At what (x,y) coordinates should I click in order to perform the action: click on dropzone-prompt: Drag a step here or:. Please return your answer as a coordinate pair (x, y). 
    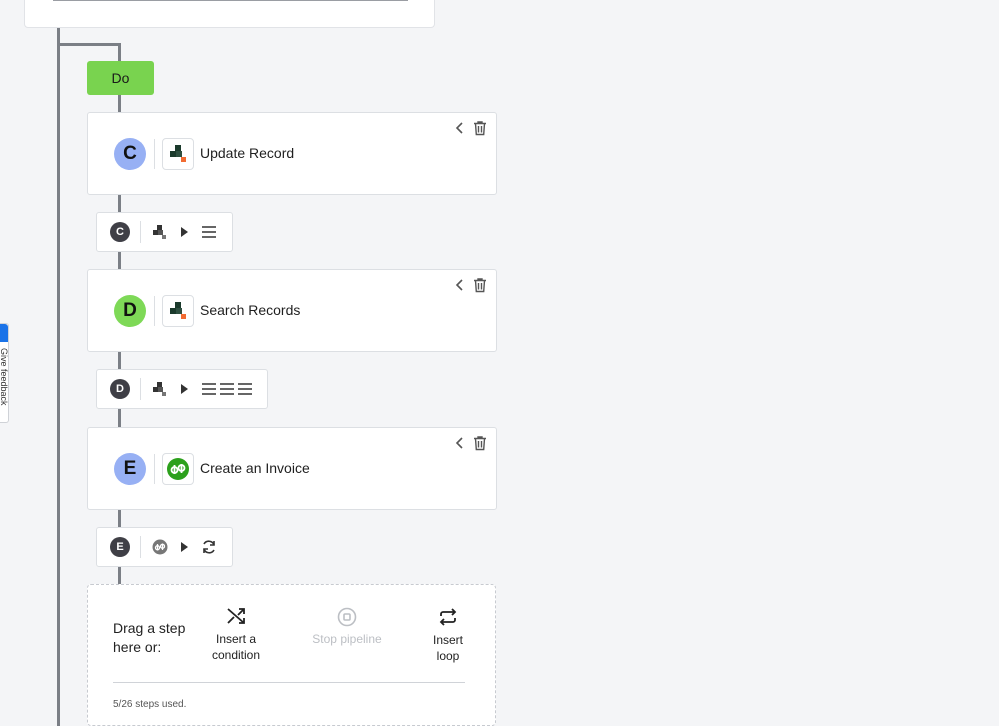
    Looking at the image, I should click on (149, 637).